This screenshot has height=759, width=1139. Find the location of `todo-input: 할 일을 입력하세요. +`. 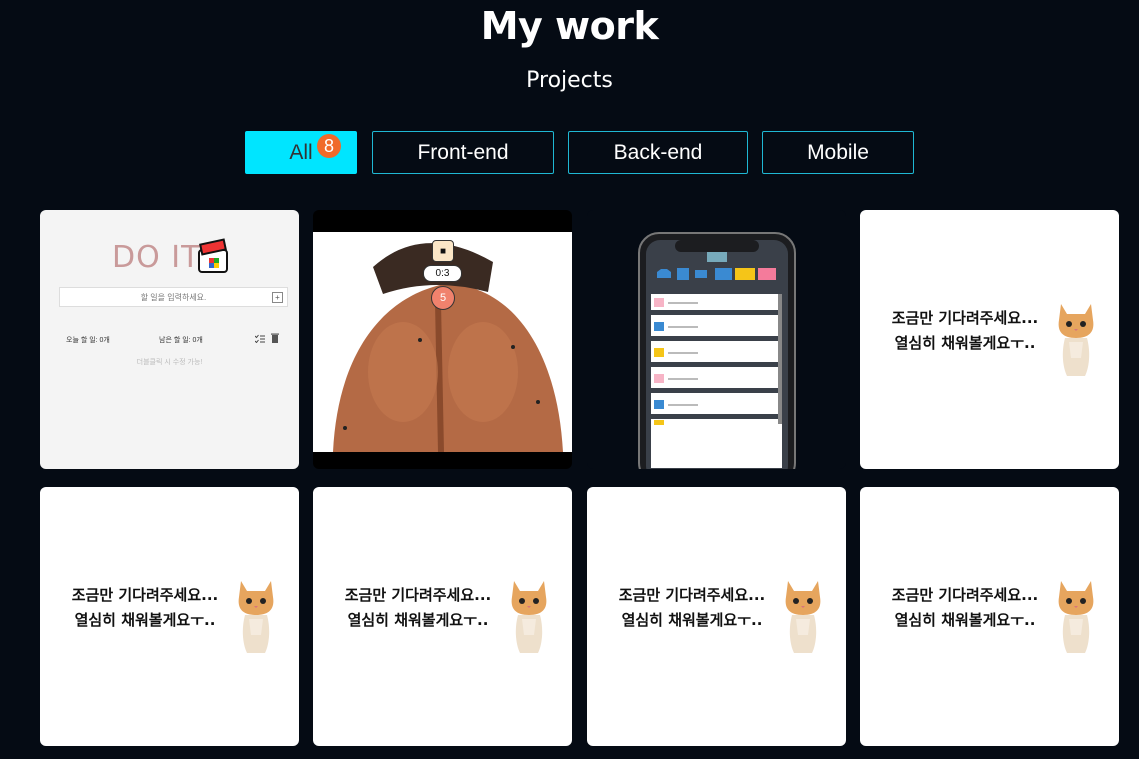

todo-input: 할 일을 입력하세요. + is located at coordinates (173, 297).